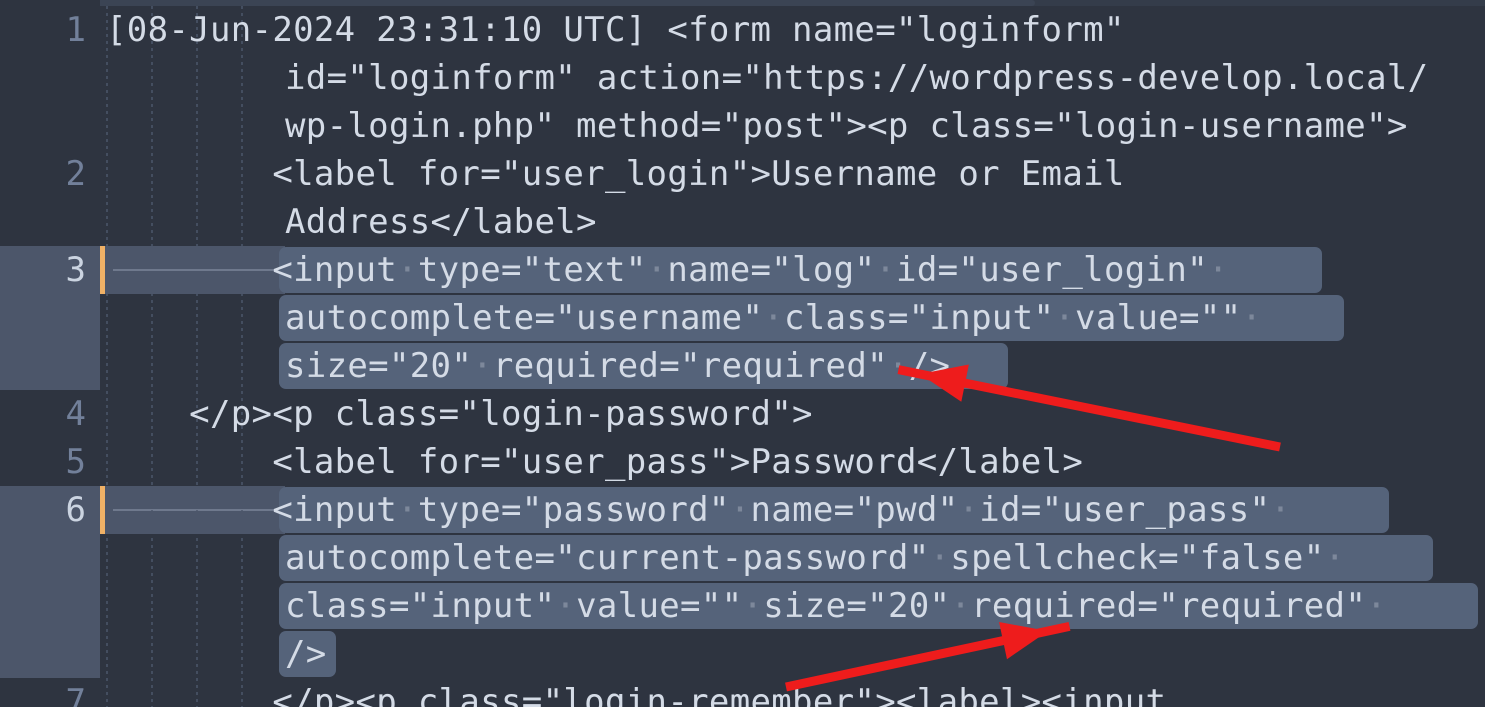 The image size is (1485, 707). Describe the element at coordinates (594, 462) in the screenshot. I see `code-row-5-1: <label for="user_pass">Password</label>` at that location.